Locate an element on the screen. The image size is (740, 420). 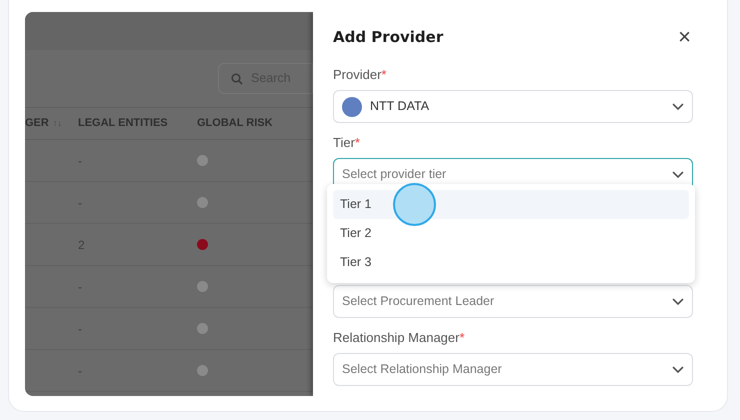
close-button: × is located at coordinates (685, 37).